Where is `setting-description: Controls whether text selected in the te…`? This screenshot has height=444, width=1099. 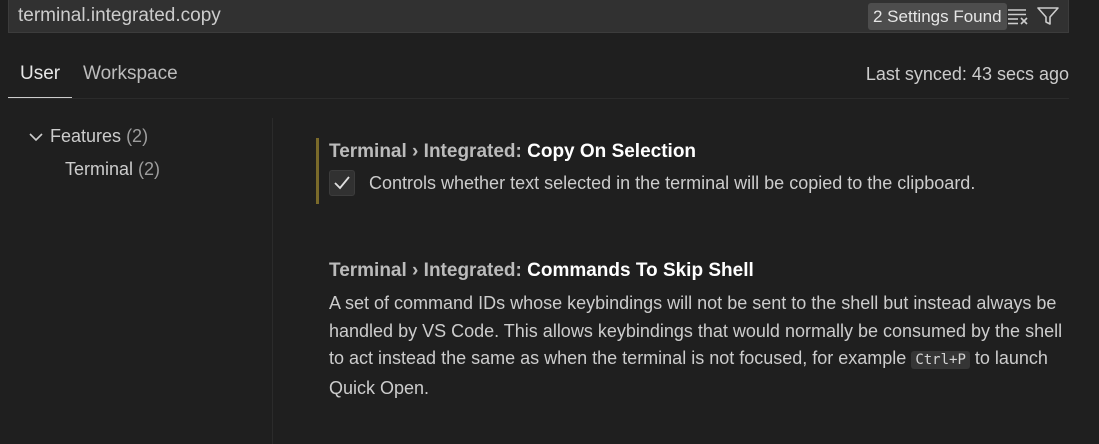 setting-description: Controls whether text selected in the te… is located at coordinates (672, 183).